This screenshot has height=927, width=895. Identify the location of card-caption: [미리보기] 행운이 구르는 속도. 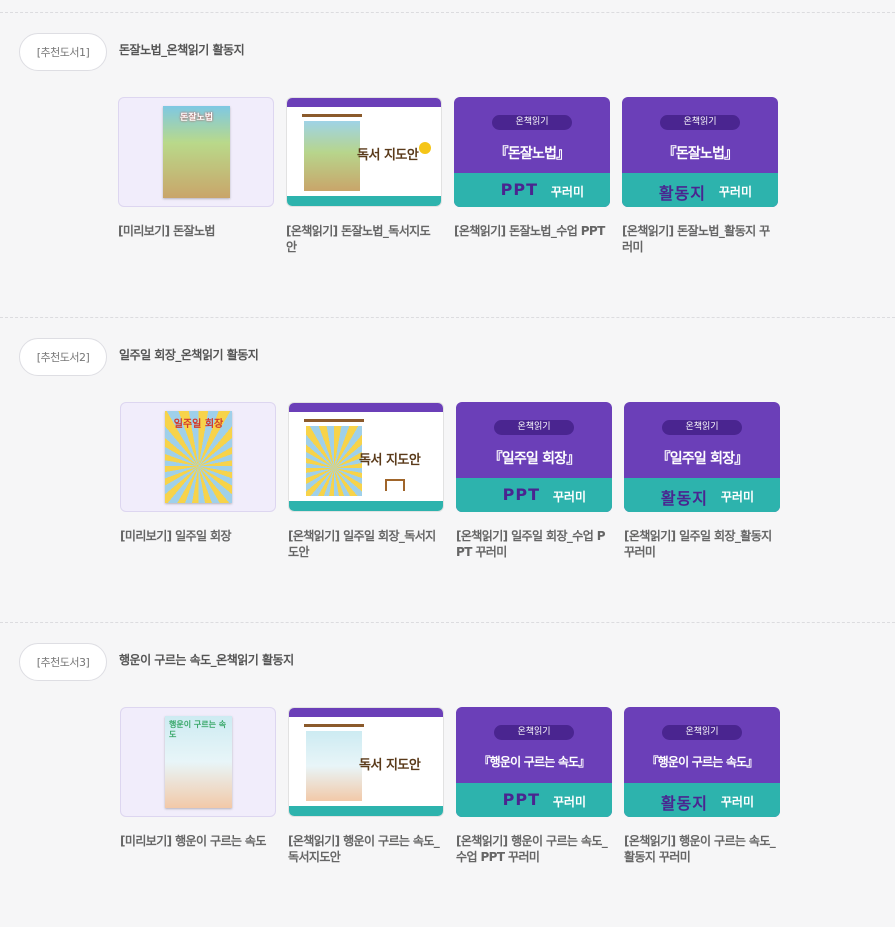
(196, 841).